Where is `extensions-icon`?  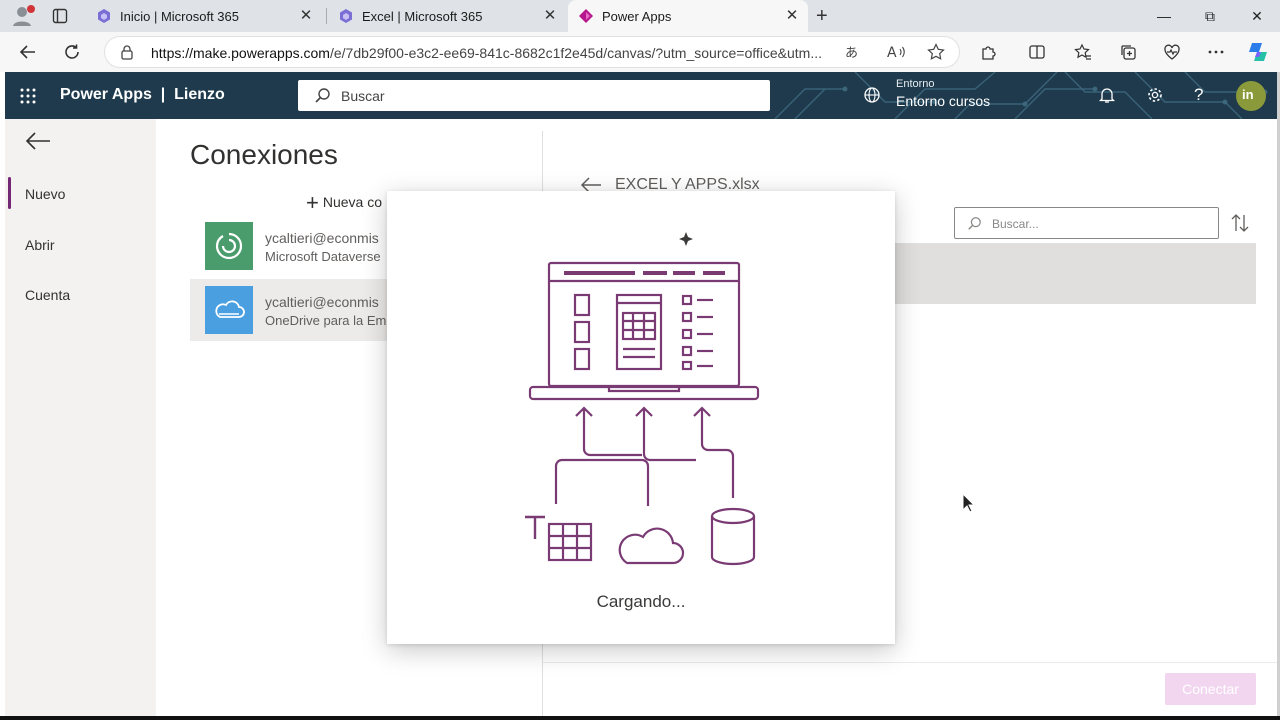 extensions-icon is located at coordinates (989, 52).